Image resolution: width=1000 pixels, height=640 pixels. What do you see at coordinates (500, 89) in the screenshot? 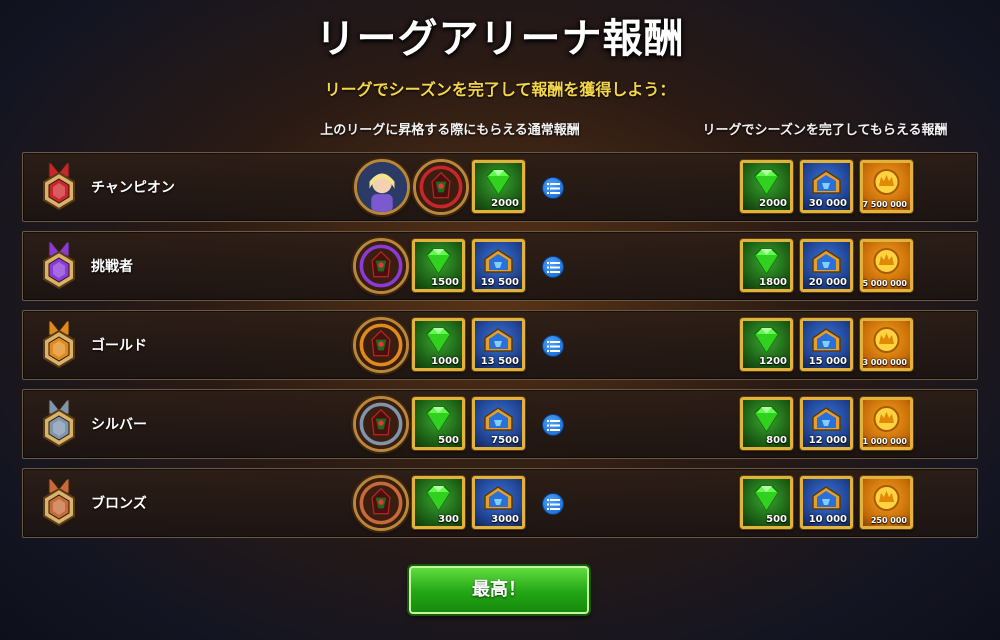
I see `page-subtitle: リーグでシーズンを完了して報酬を獲得しよう：` at bounding box center [500, 89].